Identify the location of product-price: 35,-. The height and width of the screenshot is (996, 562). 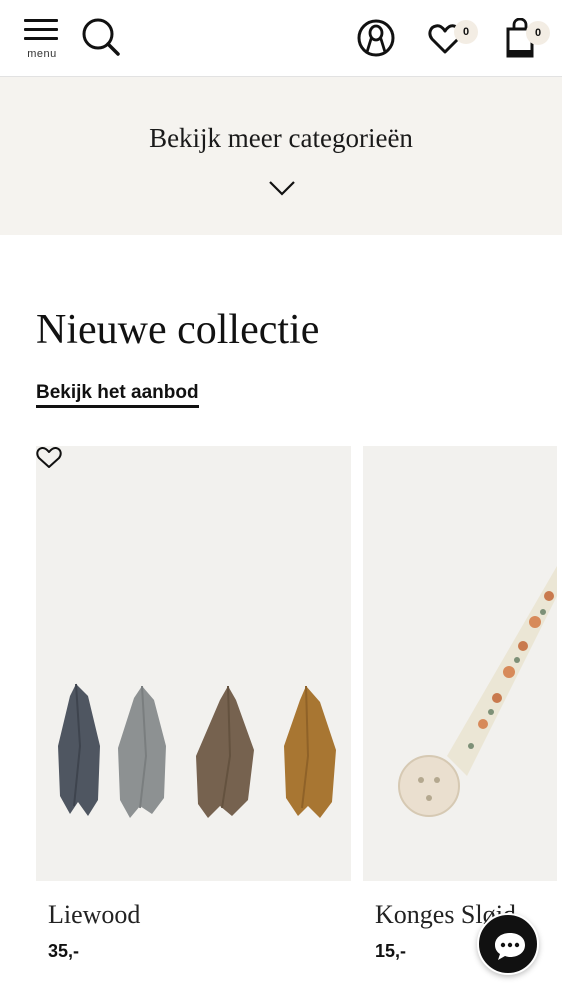
(64, 951).